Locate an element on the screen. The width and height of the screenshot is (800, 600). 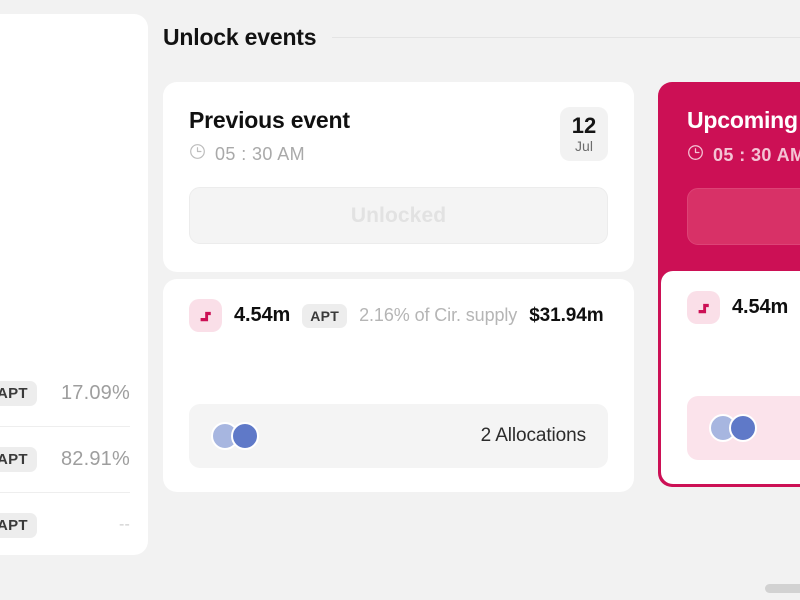
list-item: APT 17.09% is located at coordinates (74, 393).